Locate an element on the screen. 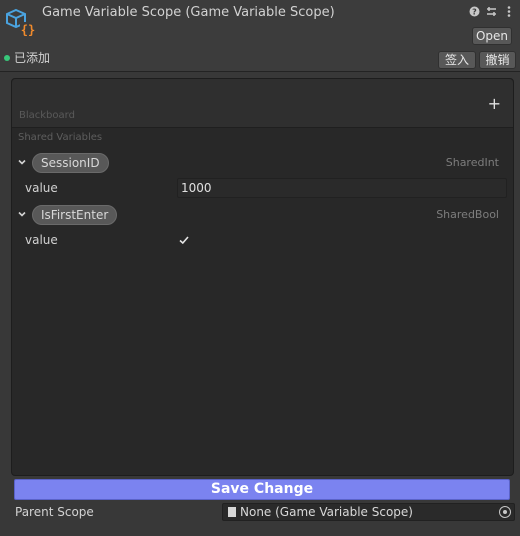 The width and height of the screenshot is (520, 536). blackboard-title: Blackboard is located at coordinates (47, 115).